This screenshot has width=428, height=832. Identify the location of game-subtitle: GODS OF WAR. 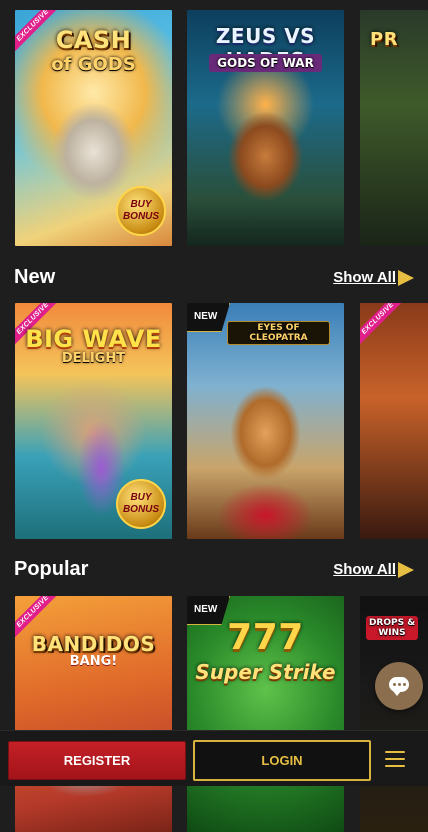
(265, 63).